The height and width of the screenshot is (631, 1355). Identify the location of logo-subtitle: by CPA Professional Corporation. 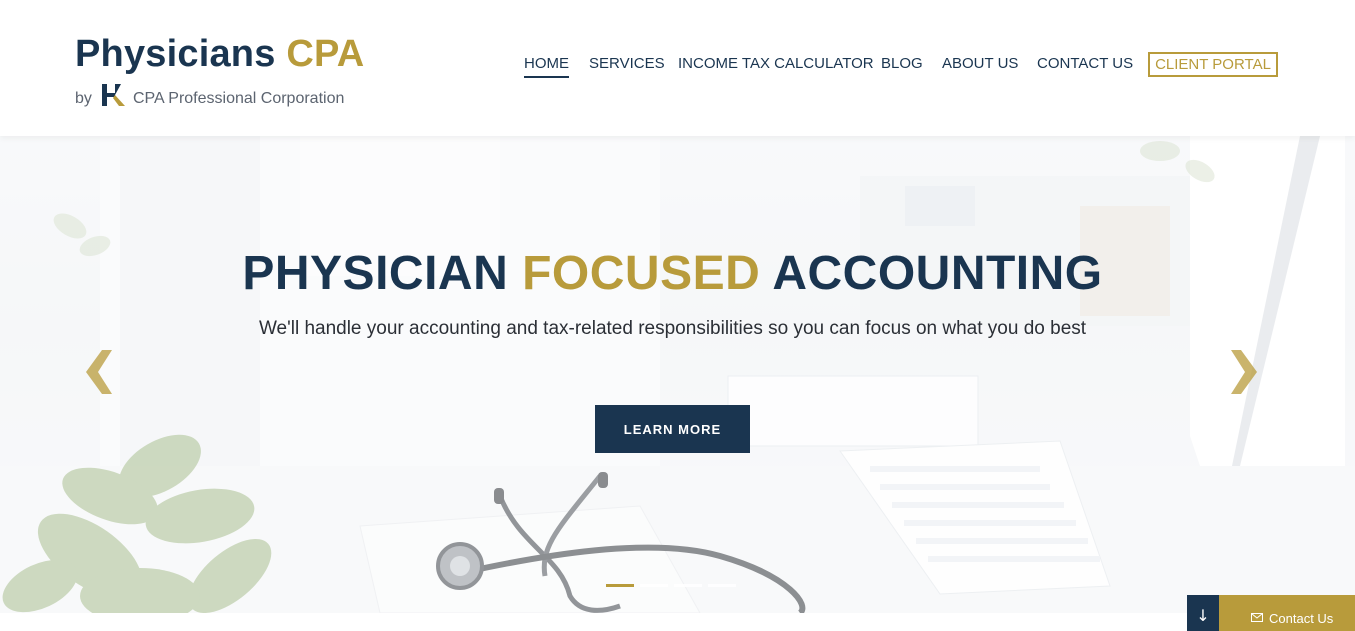
(225, 96).